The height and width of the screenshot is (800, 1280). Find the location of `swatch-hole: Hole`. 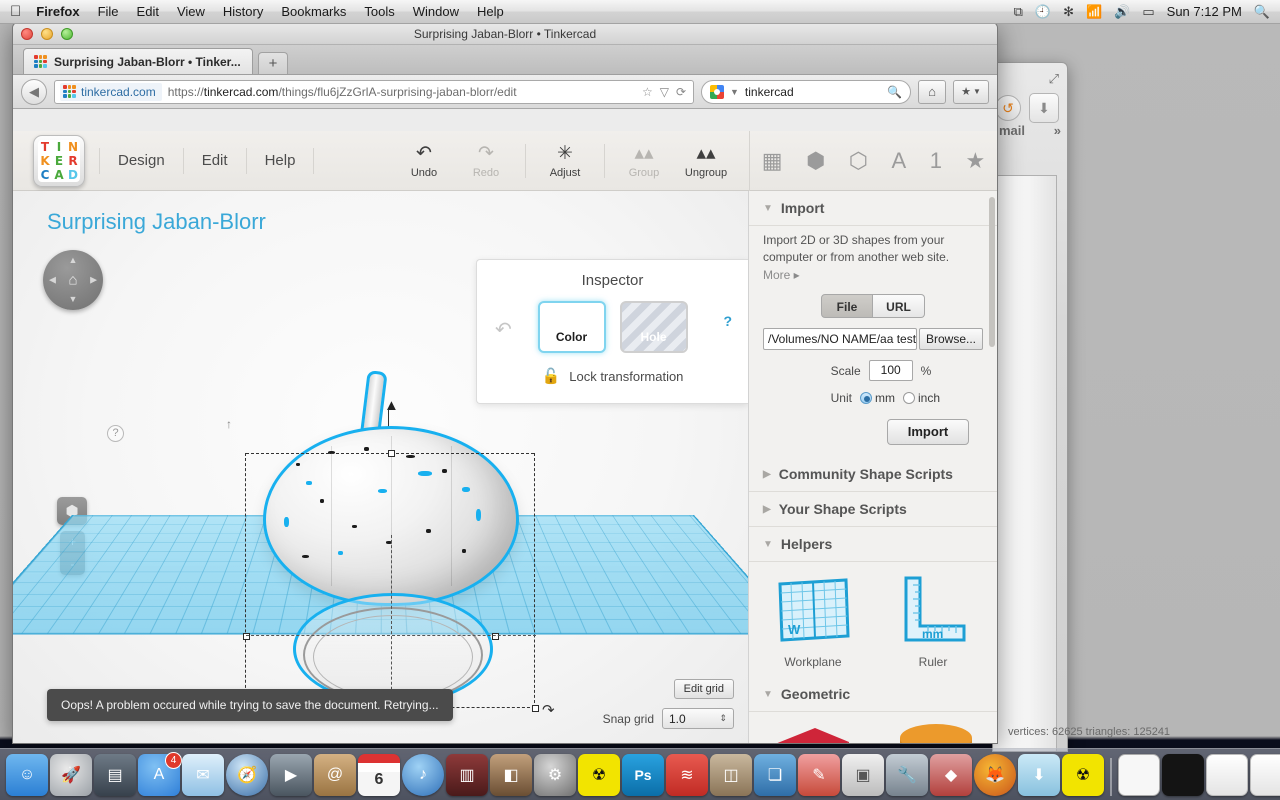

swatch-hole: Hole is located at coordinates (653, 327).